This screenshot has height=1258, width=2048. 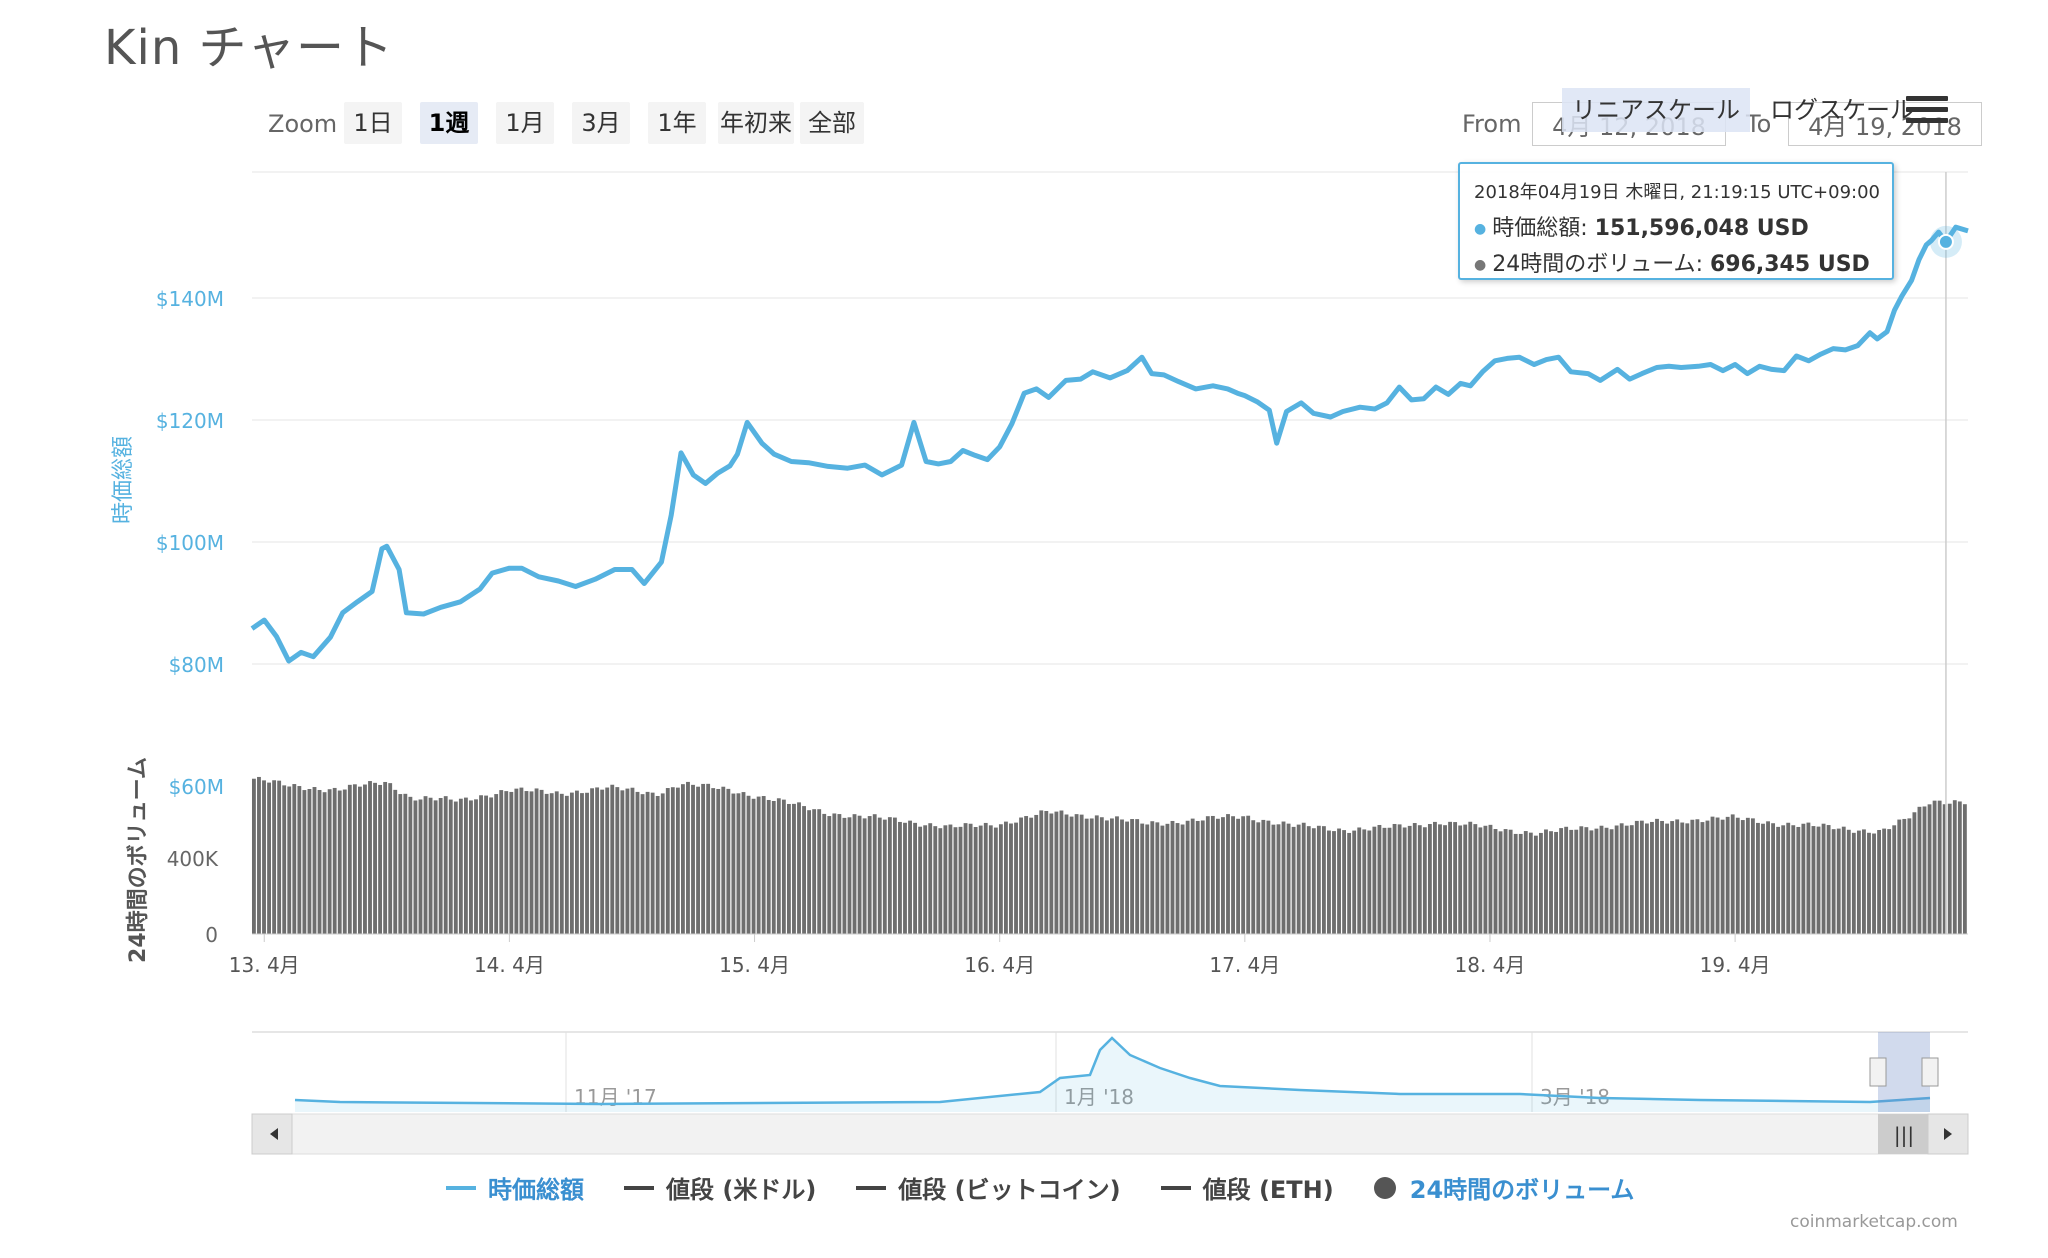 What do you see at coordinates (515, 1187) in the screenshot?
I see `legend-item-market-cap: 時価総額` at bounding box center [515, 1187].